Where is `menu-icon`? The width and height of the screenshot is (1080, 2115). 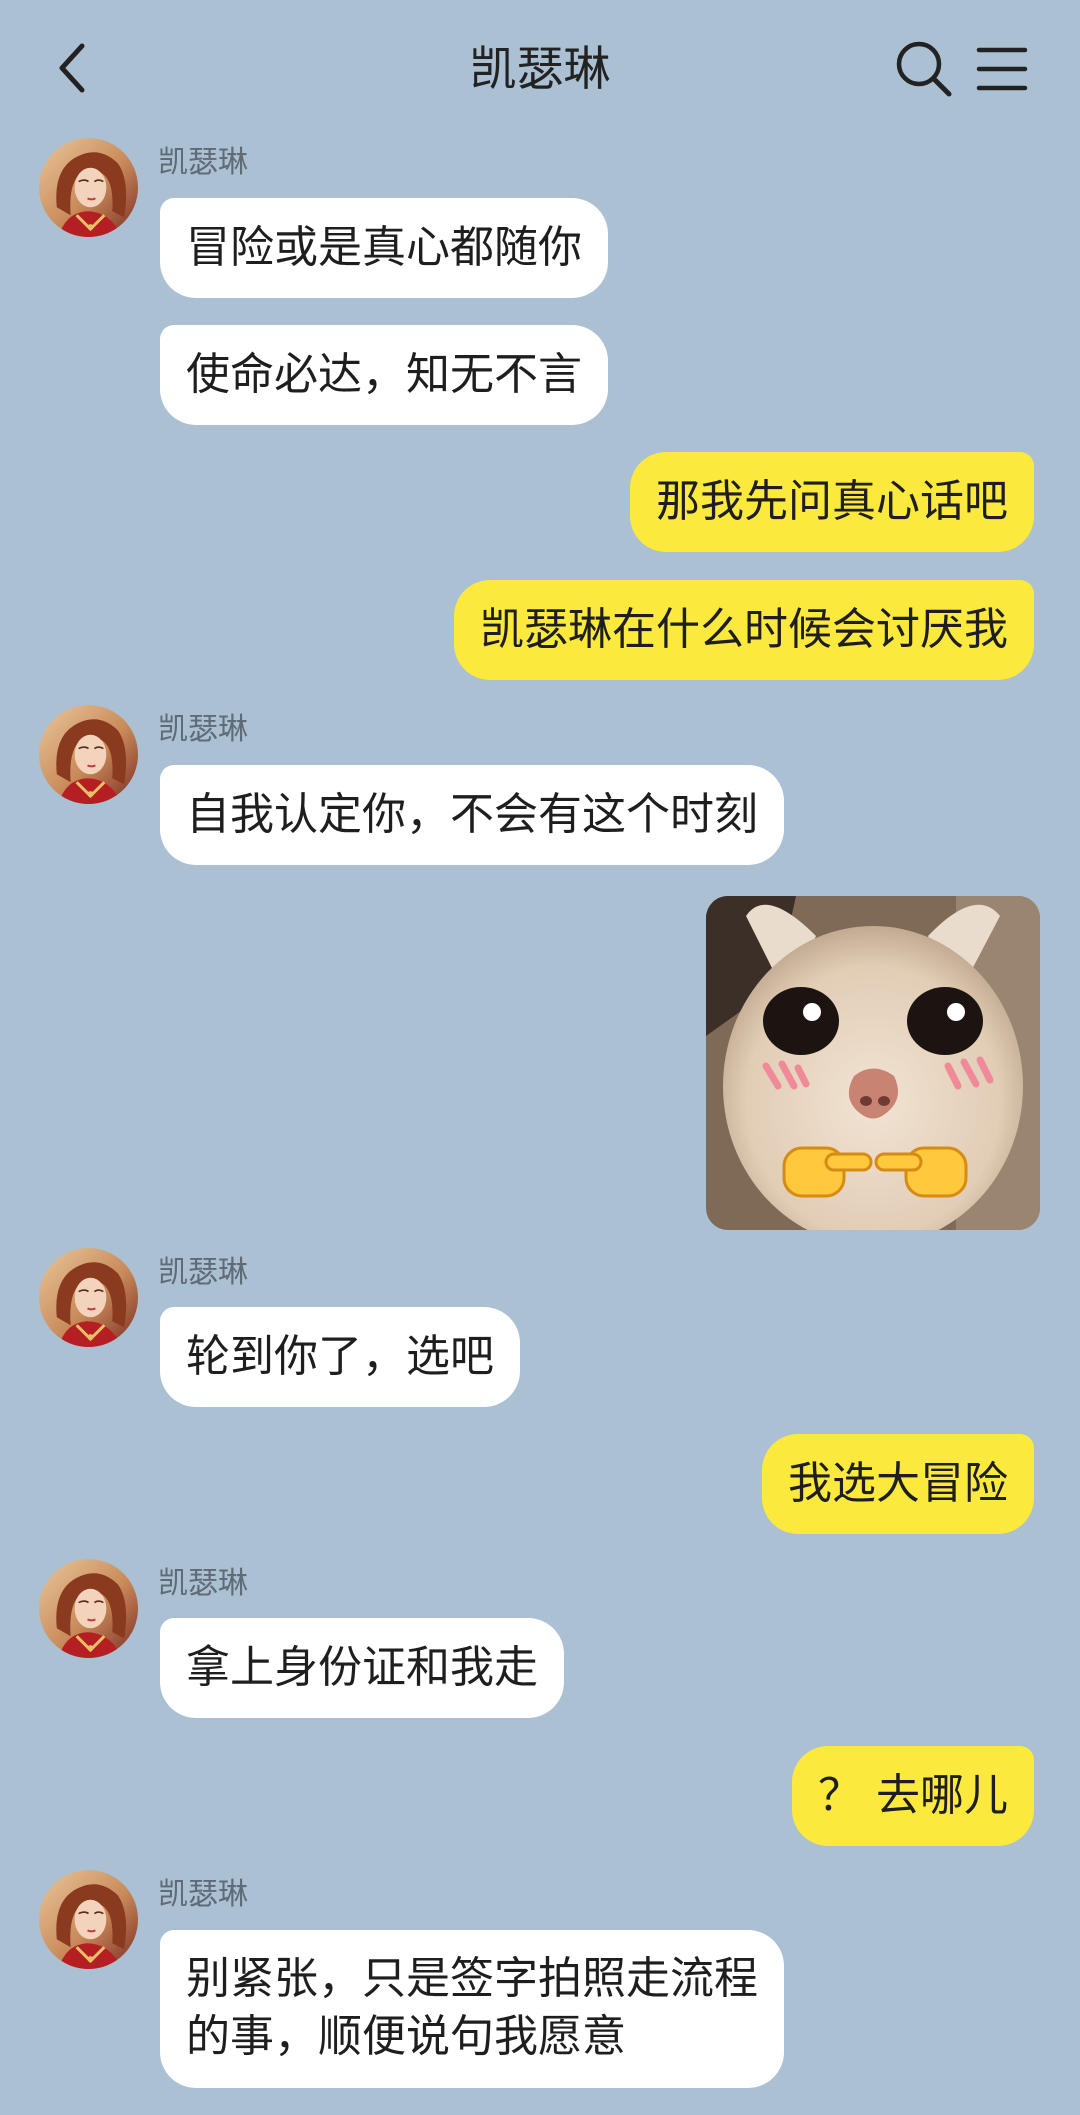
menu-icon is located at coordinates (1002, 69).